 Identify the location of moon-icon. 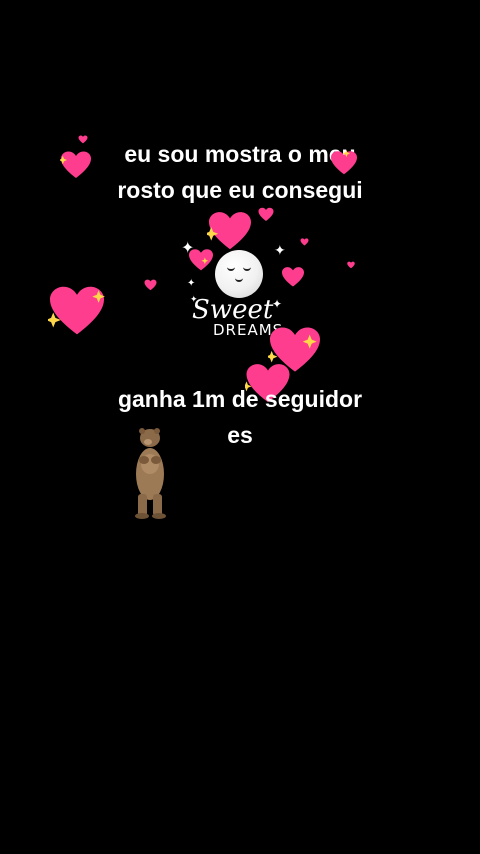
(239, 274).